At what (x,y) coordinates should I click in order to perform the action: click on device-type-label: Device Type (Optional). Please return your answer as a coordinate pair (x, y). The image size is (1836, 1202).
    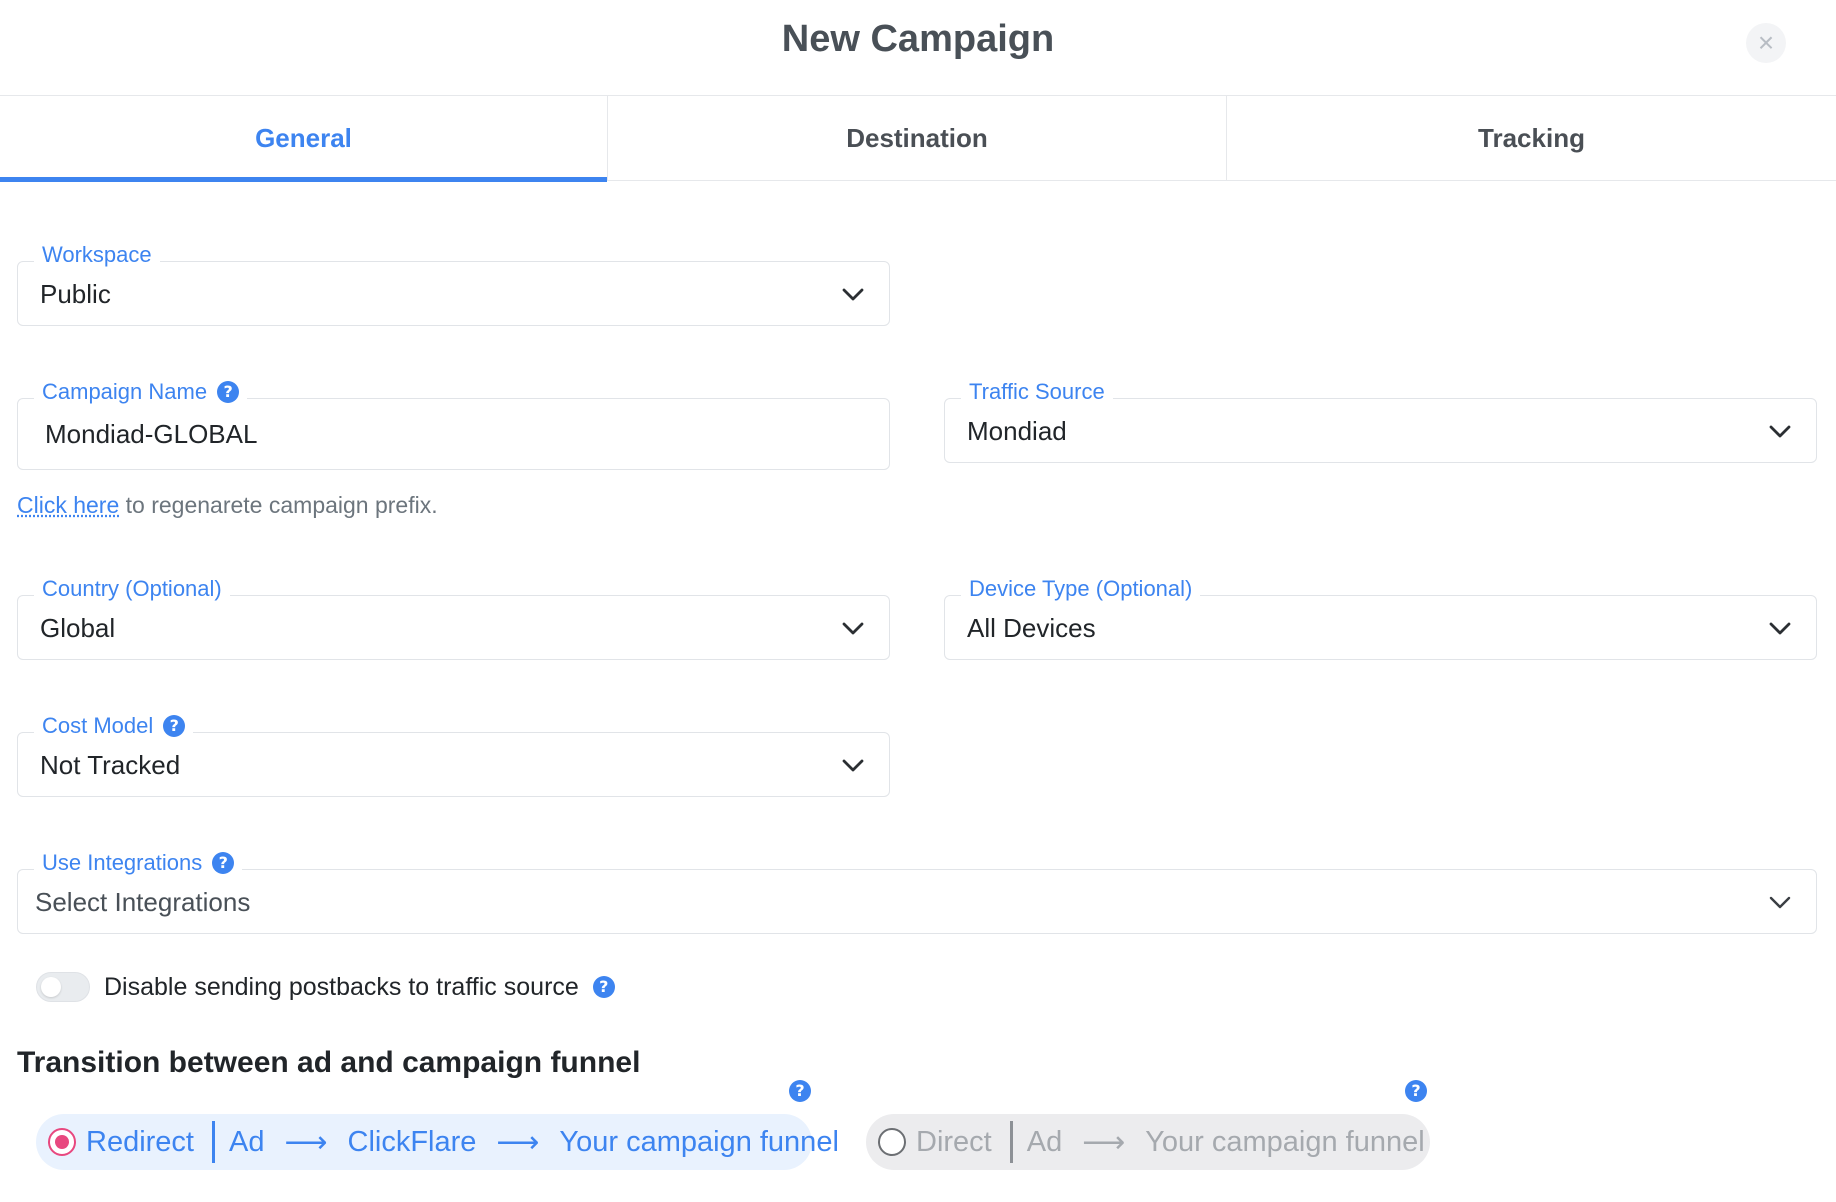
    Looking at the image, I should click on (1081, 589).